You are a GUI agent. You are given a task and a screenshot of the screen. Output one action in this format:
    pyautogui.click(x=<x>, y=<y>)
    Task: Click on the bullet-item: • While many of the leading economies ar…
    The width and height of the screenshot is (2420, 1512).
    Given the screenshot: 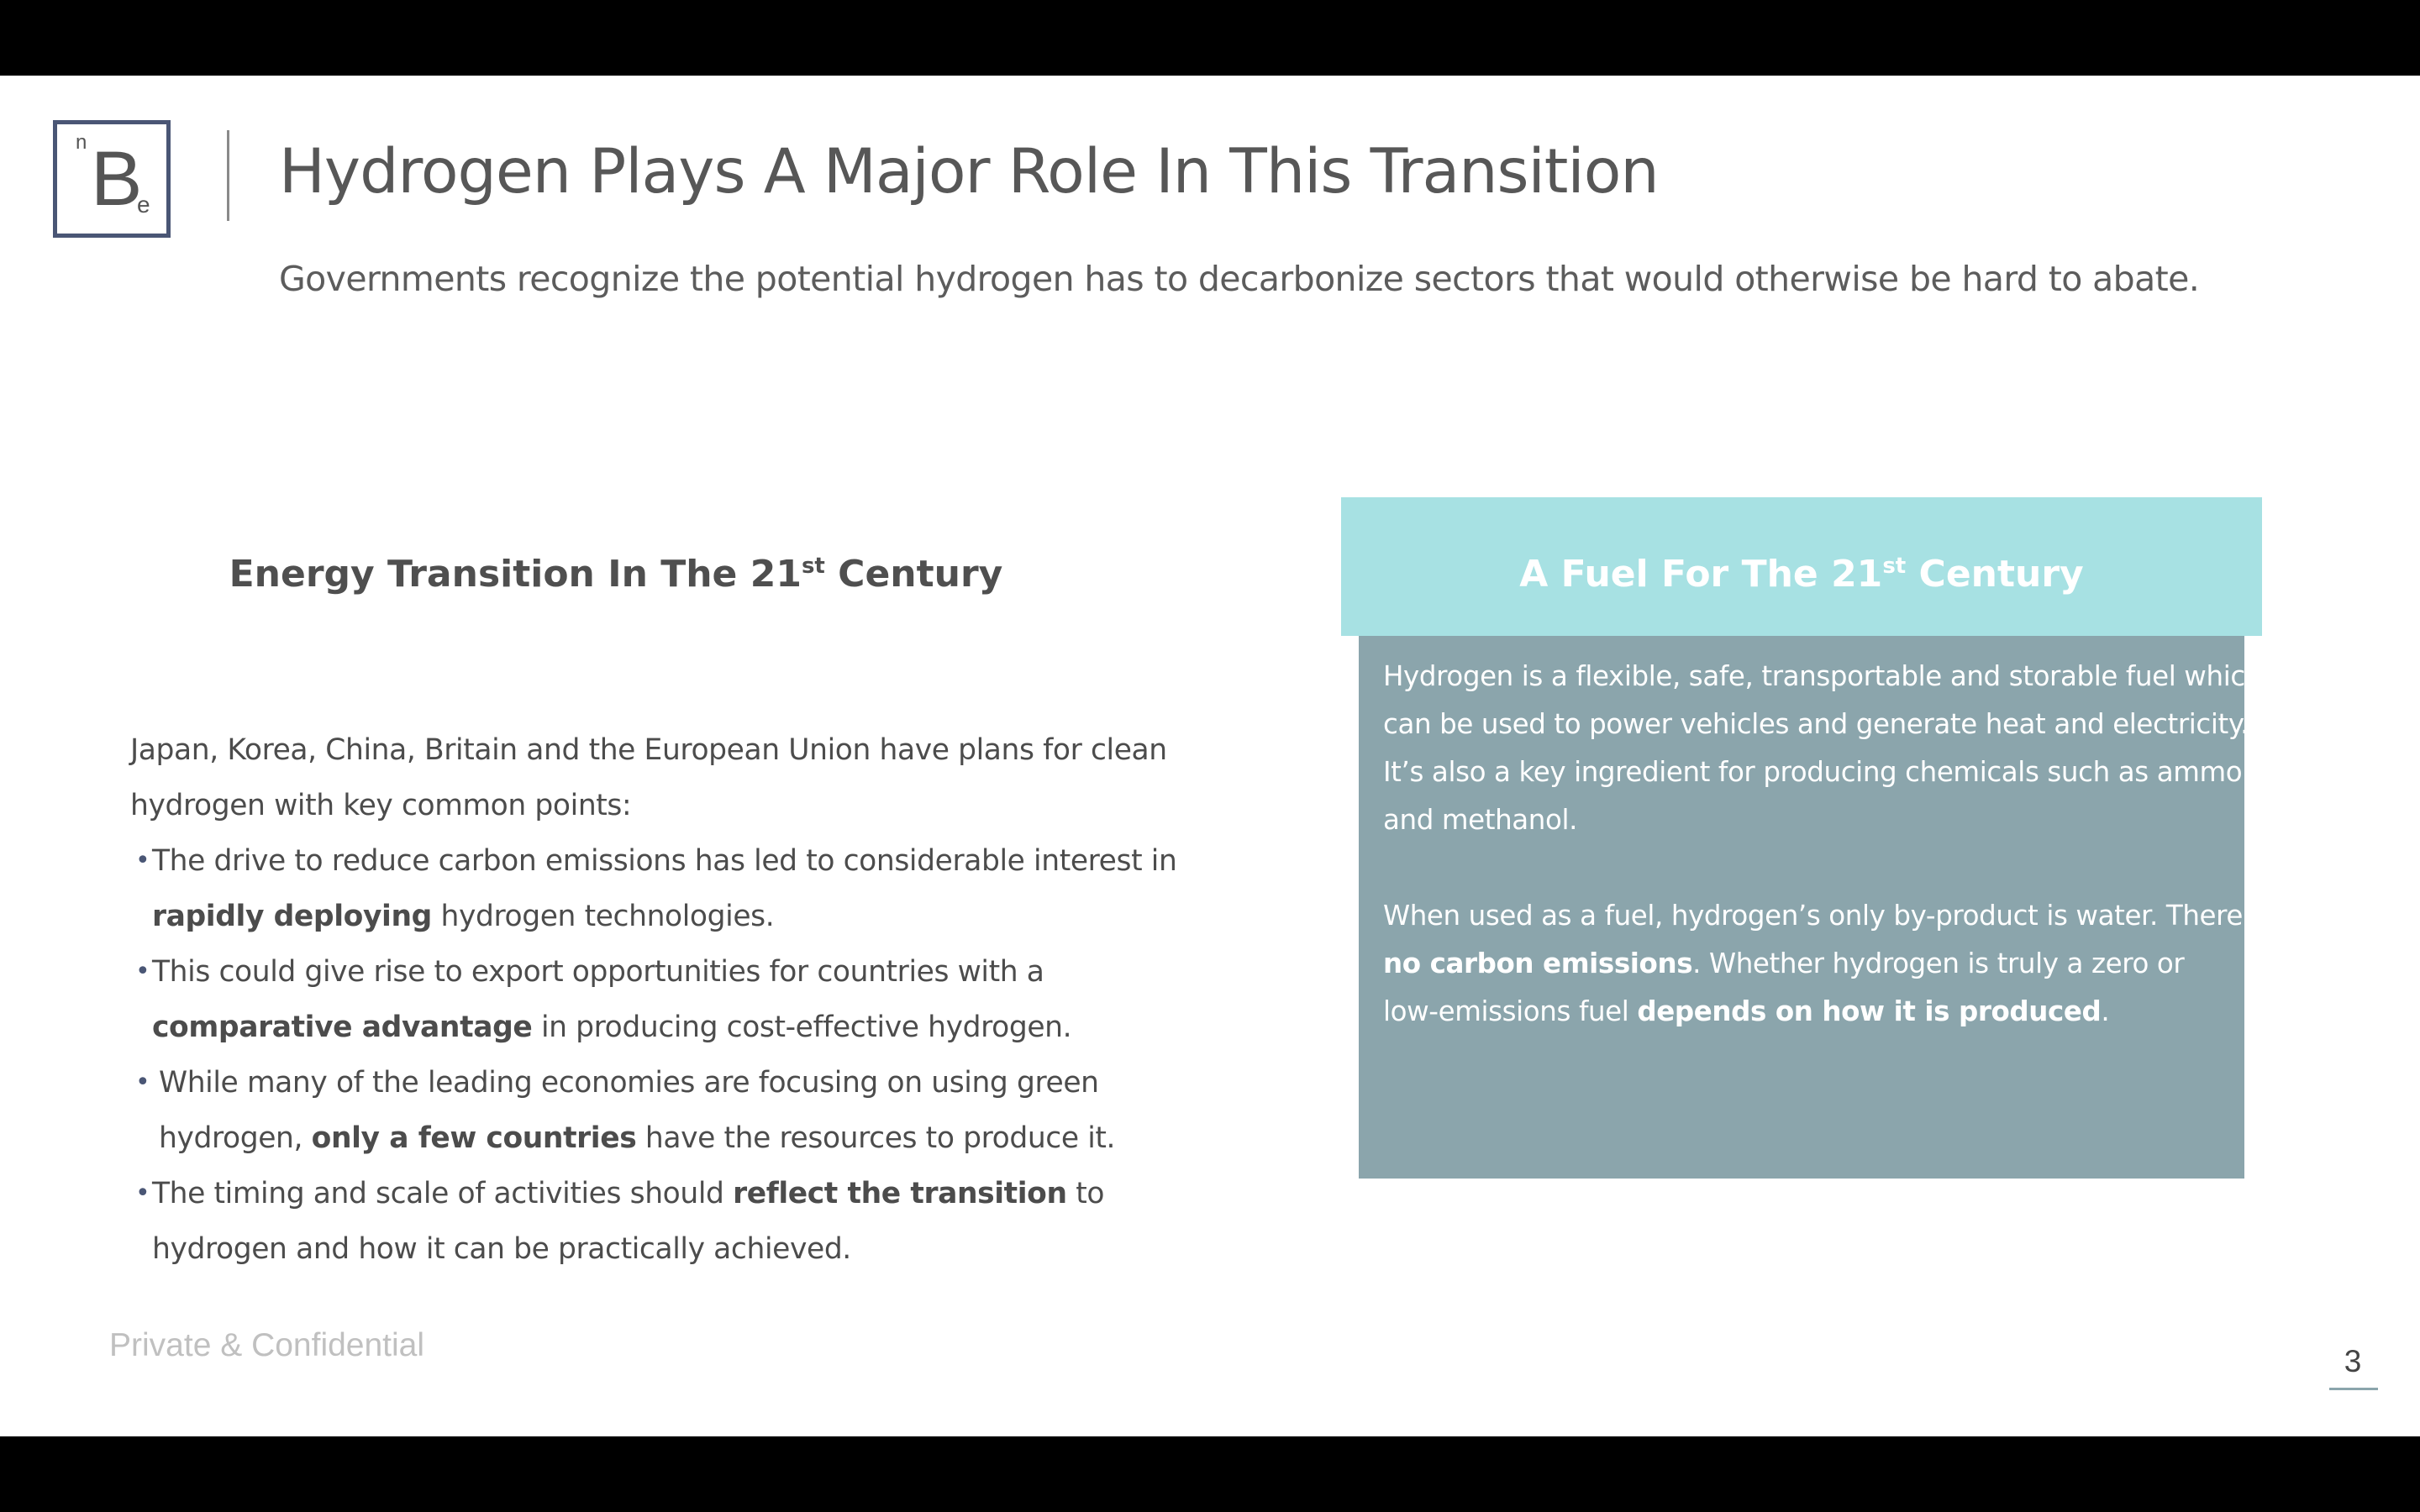 What is the action you would take?
    pyautogui.click(x=638, y=1110)
    